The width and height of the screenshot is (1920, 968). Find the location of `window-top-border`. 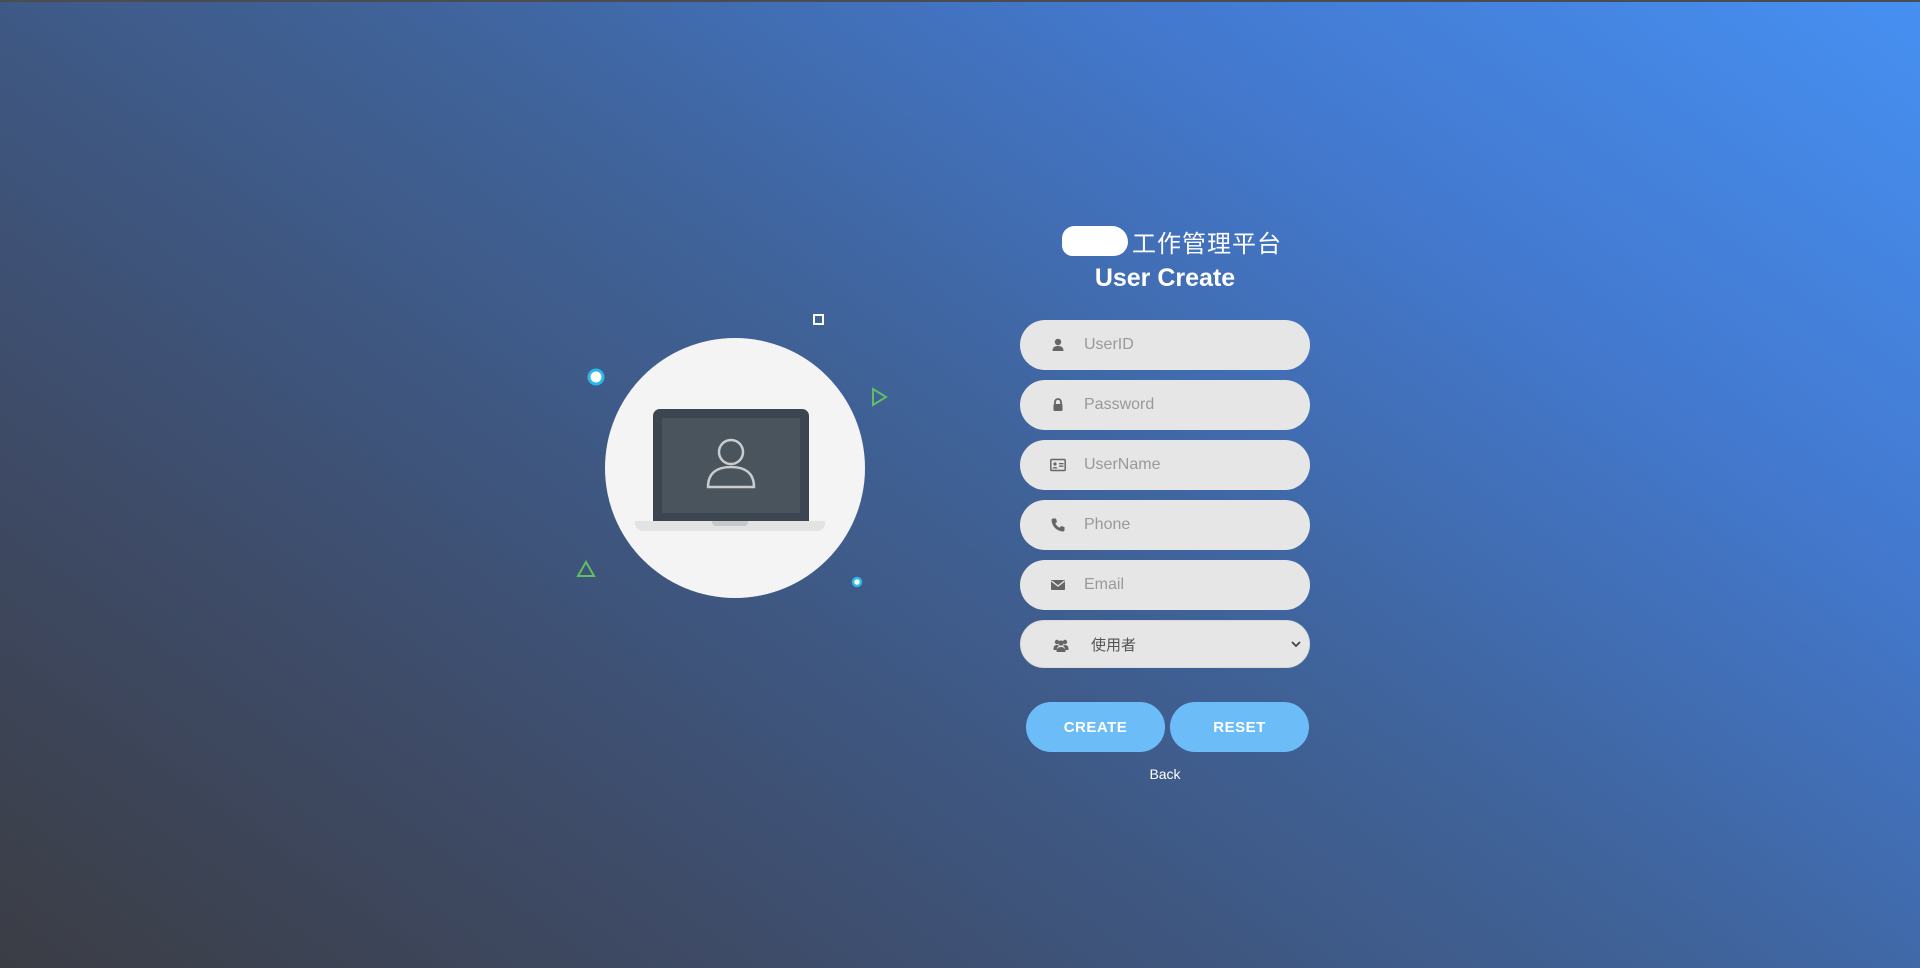

window-top-border is located at coordinates (960, 1).